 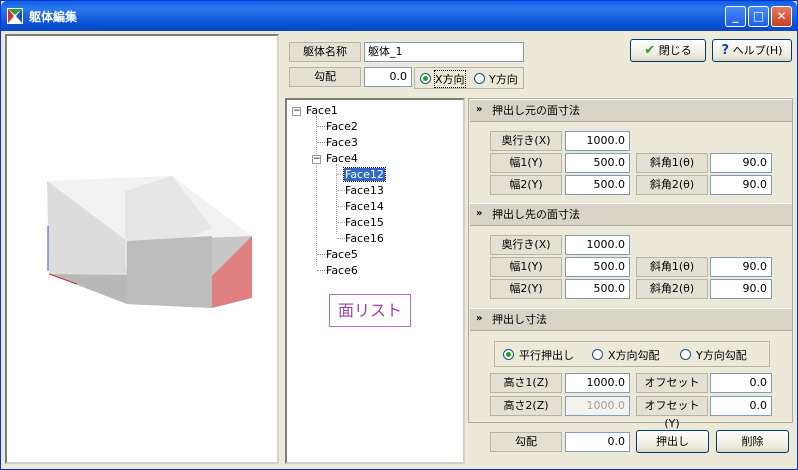 I want to click on help-button: ? ヘルプ(H), so click(x=752, y=50).